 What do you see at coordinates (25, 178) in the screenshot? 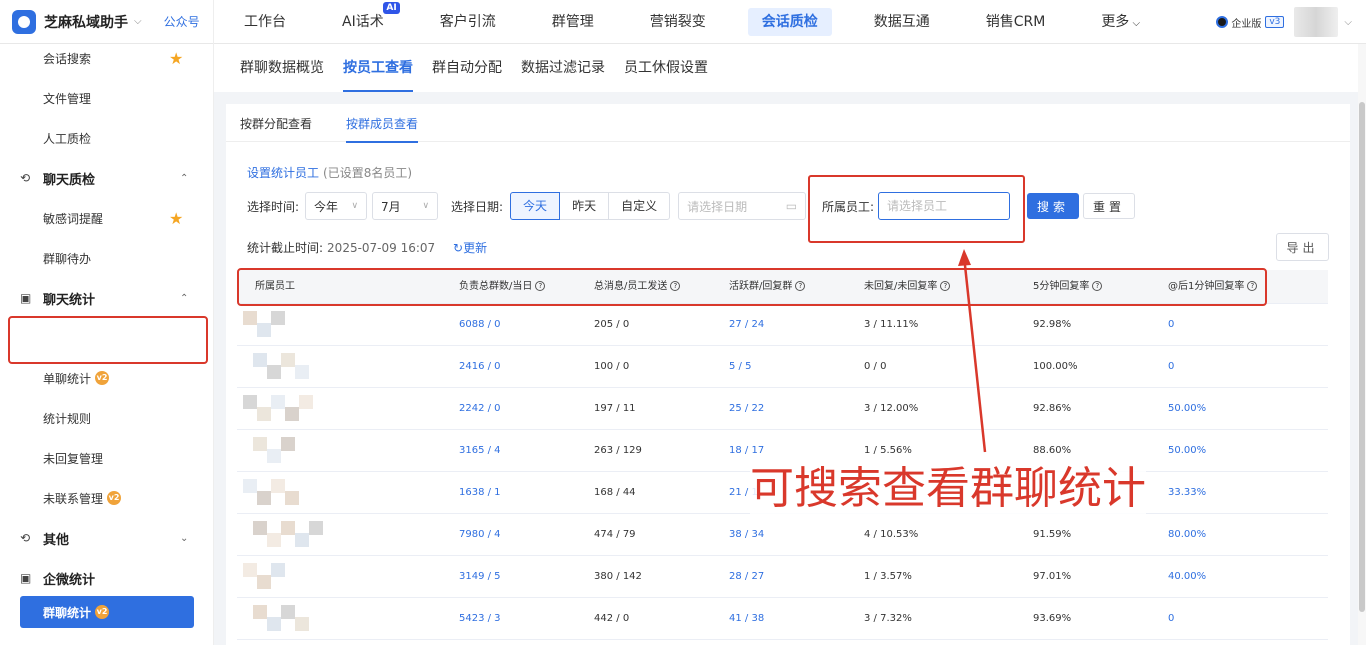
I see `group-icon: ⟲` at bounding box center [25, 178].